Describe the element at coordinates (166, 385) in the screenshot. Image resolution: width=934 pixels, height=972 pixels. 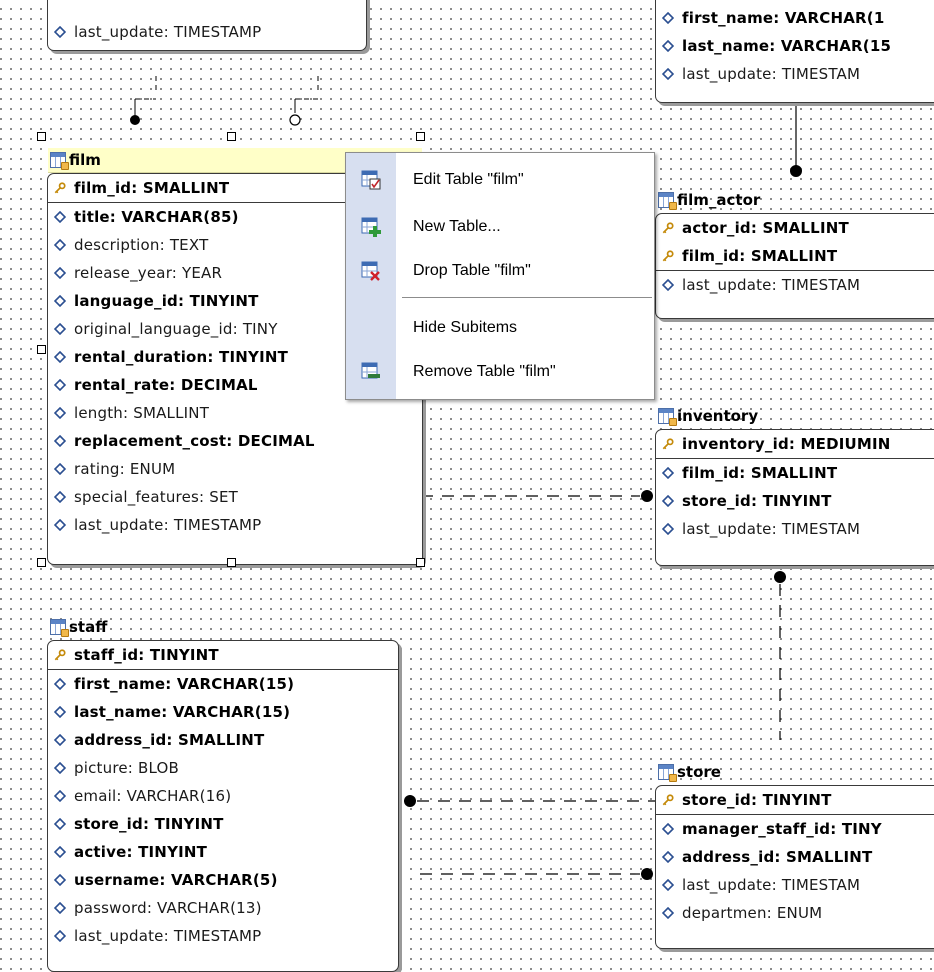
I see `field-label: rental_rate: DECIMAL` at that location.